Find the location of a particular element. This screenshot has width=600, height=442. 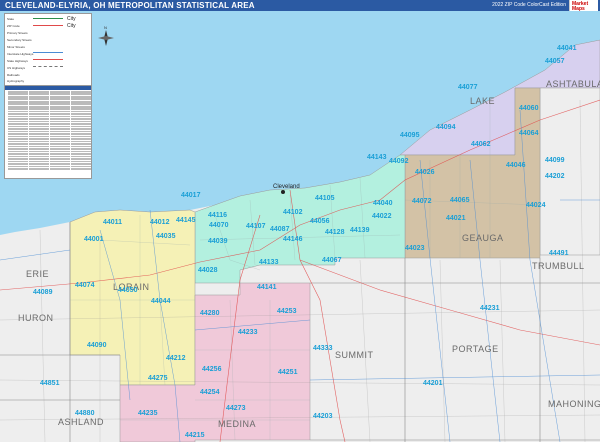

zip-label: 44057 is located at coordinates (555, 61).